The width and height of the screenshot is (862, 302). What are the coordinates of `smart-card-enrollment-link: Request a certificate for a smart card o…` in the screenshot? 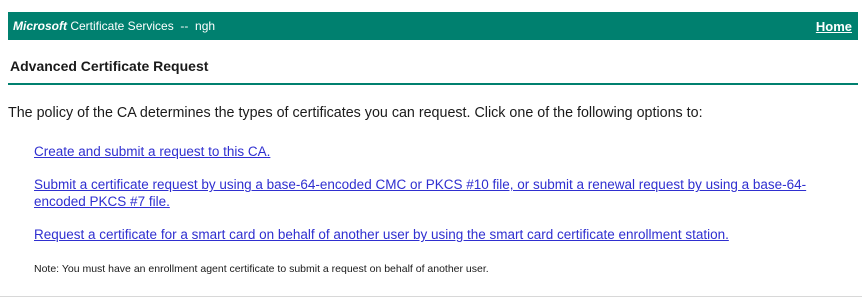 It's located at (434, 234).